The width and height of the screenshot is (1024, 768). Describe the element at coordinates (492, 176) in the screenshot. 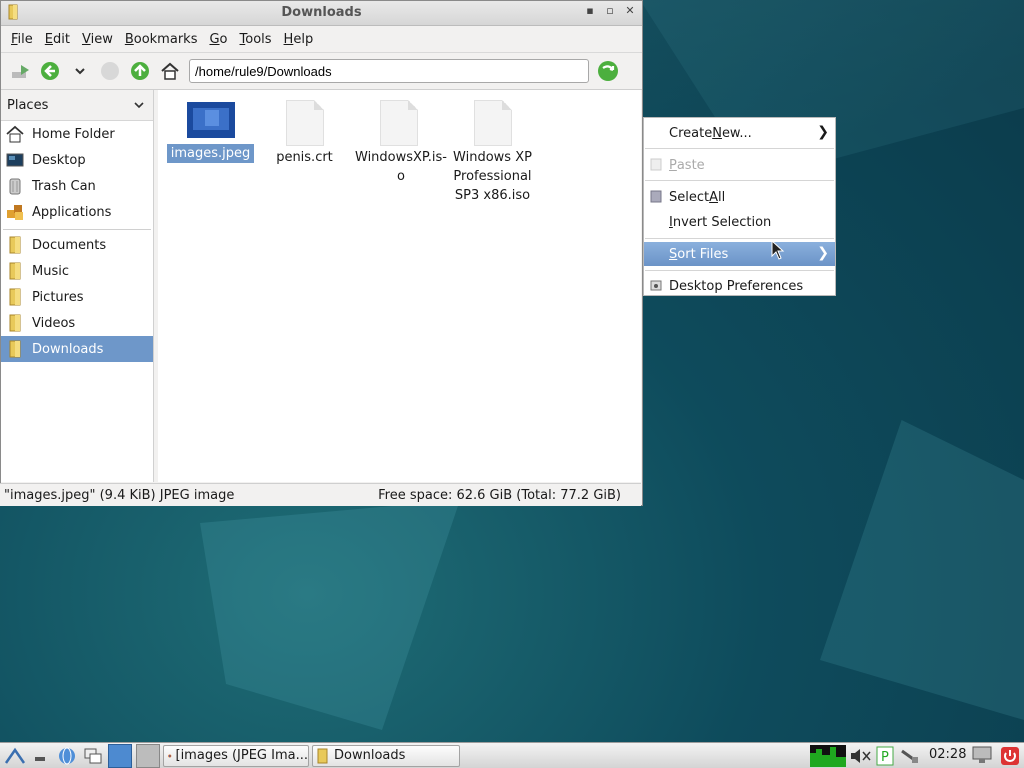

I see `file-name: Windows XP Professional SP3 x86.iso` at that location.